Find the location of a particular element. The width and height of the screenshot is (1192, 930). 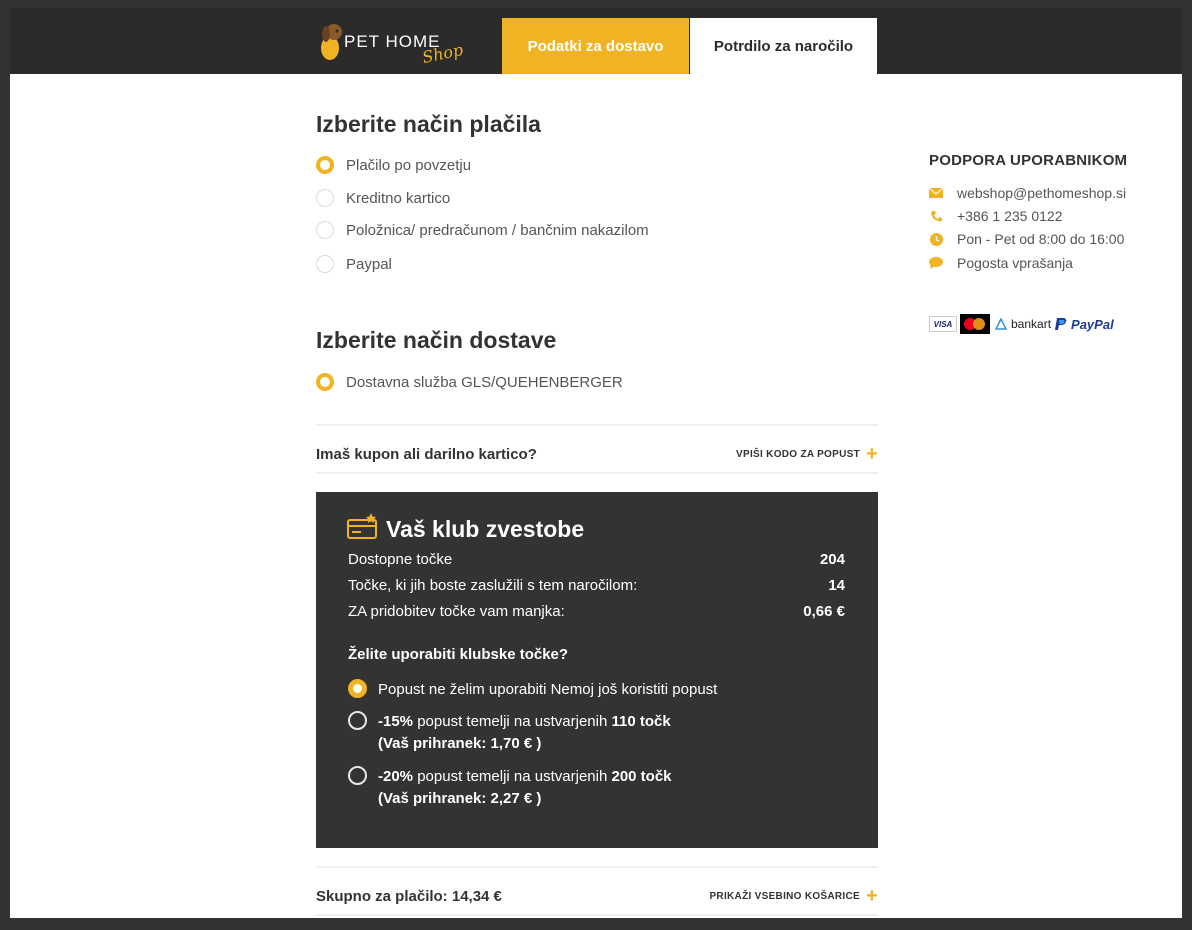

show-cart-label: PRIKAŽI VSEBINO KOŠARICE is located at coordinates (785, 896).